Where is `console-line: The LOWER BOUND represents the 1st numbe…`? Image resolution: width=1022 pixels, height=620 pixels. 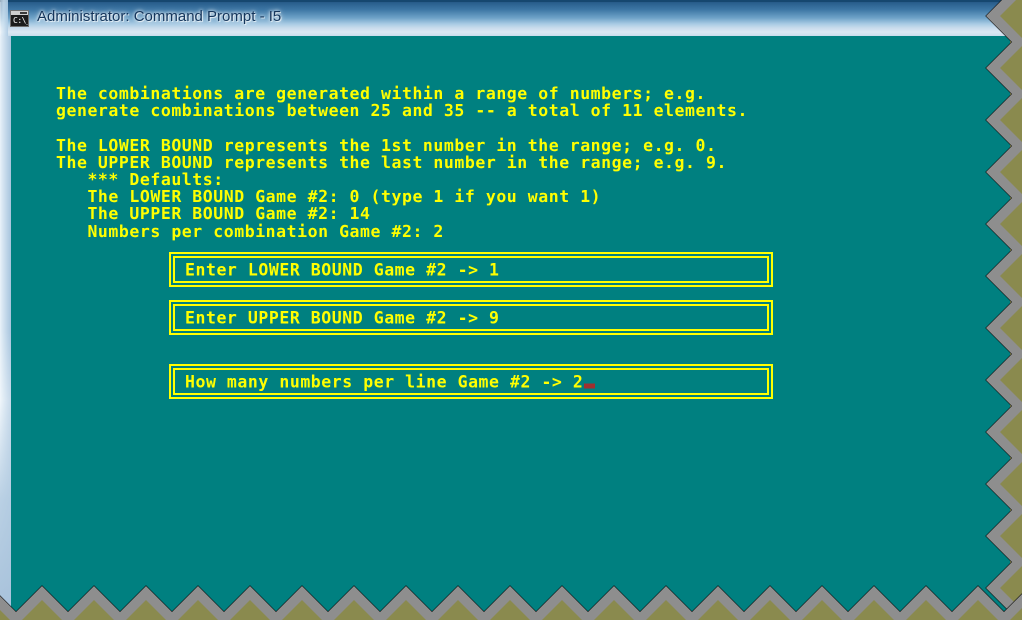 console-line: The LOWER BOUND represents the 1st numbe… is located at coordinates (386, 145).